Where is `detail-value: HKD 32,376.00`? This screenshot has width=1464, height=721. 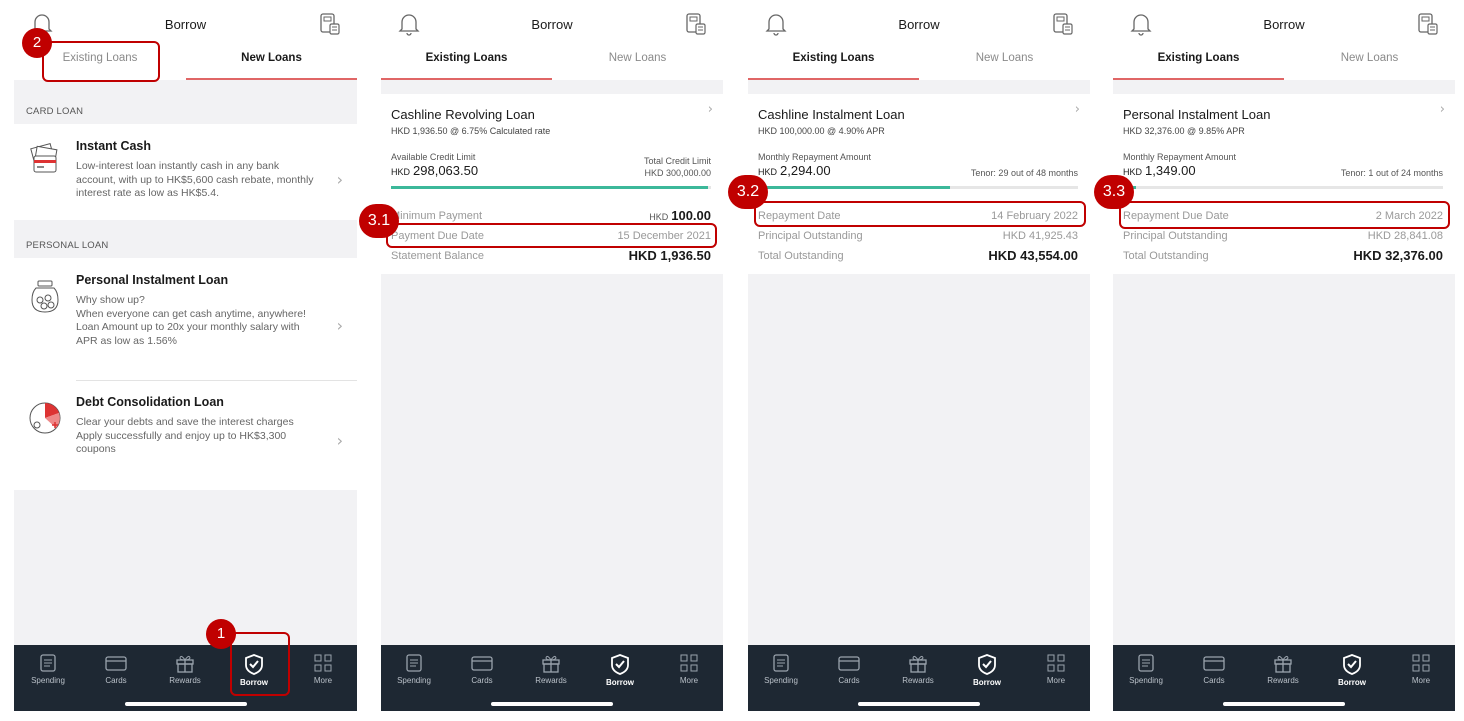
detail-value: HKD 32,376.00 is located at coordinates (1398, 255).